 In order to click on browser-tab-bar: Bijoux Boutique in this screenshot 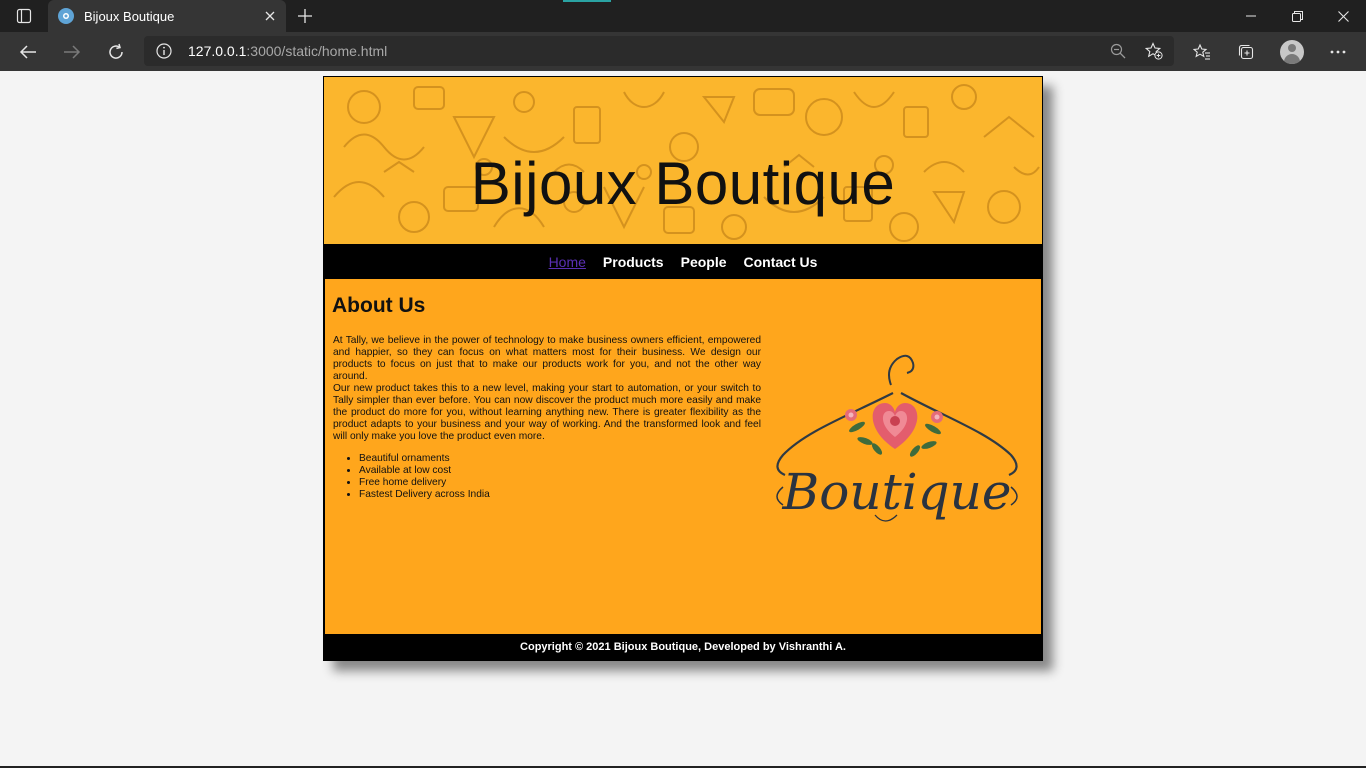, I will do `click(683, 16)`.